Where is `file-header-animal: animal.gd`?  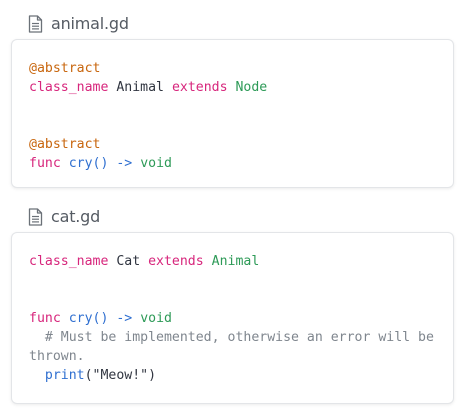
file-header-animal: animal.gd is located at coordinates (78, 23).